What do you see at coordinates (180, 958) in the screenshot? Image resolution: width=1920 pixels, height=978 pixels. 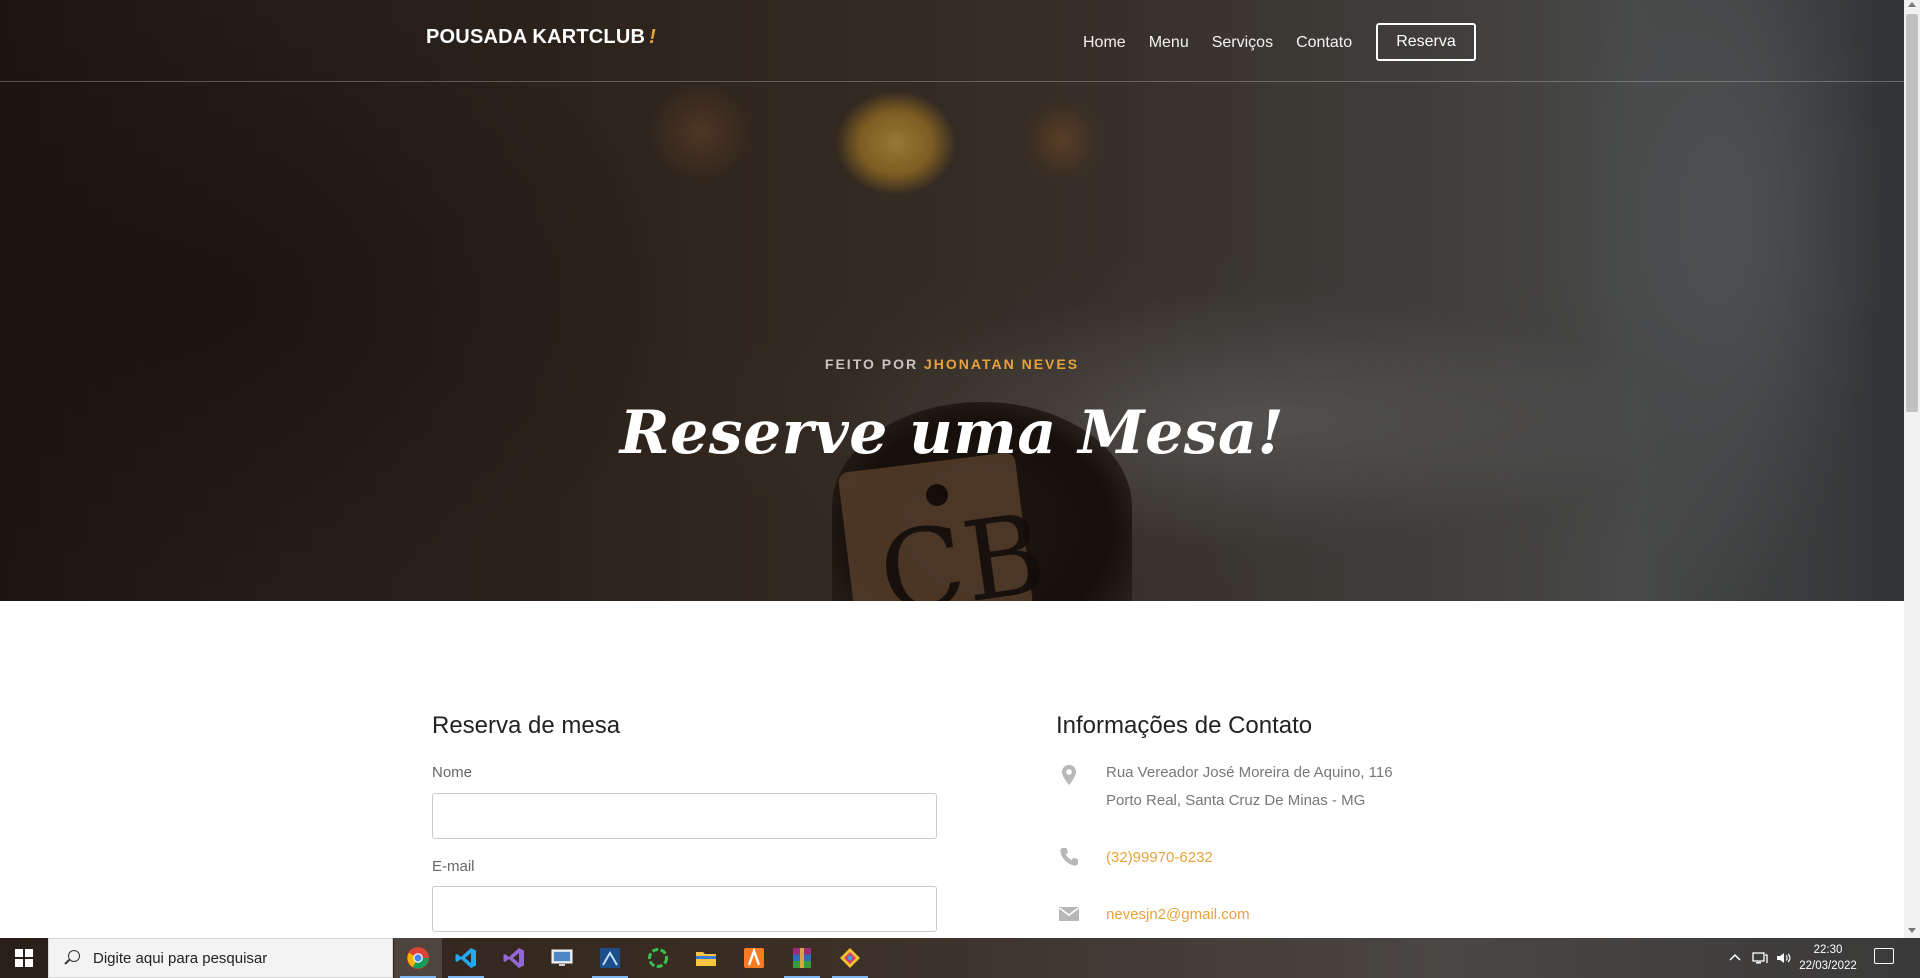 I see `taskbar-search-placeholder: Digite aqui para pesquisar` at bounding box center [180, 958].